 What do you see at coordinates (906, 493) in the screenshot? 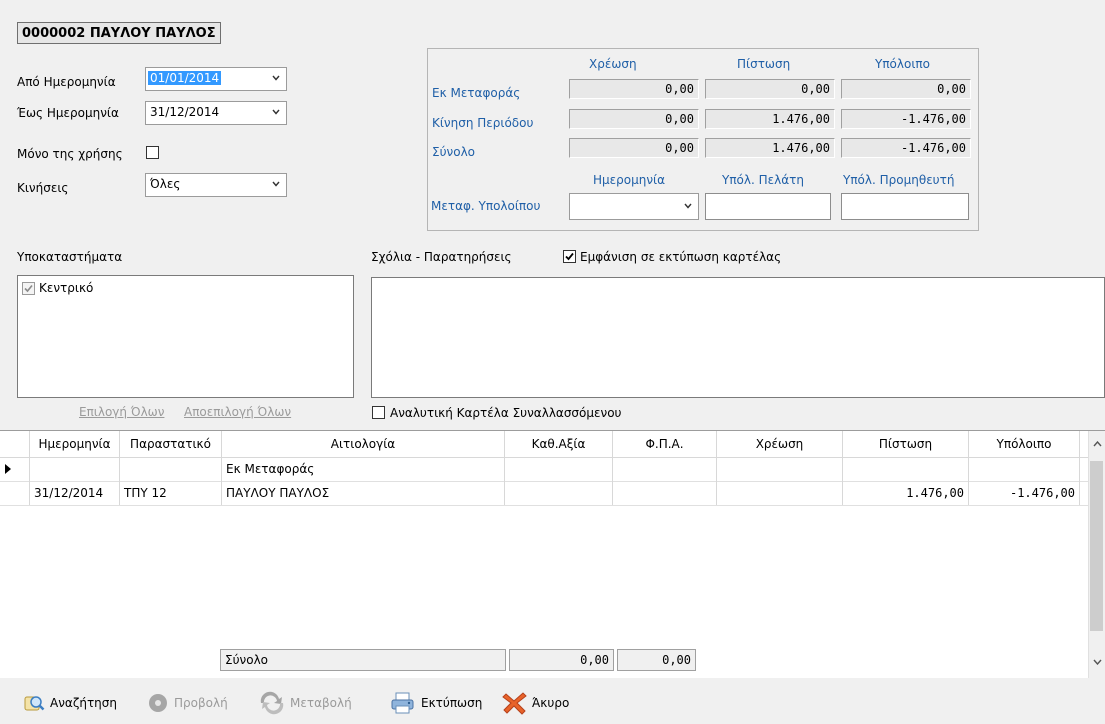
I see `cell-credit: 1.476,00` at bounding box center [906, 493].